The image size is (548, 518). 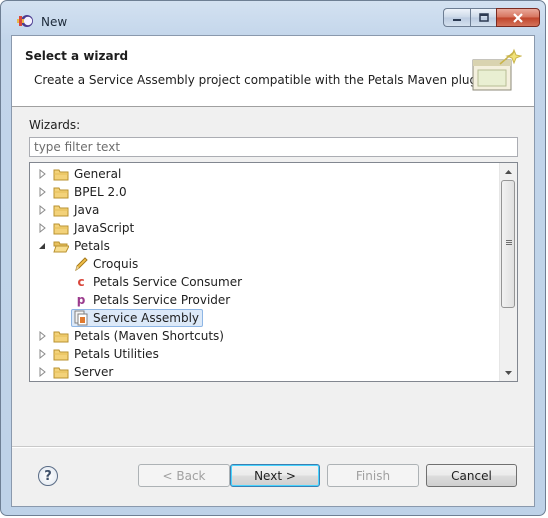 I want to click on help-button: ?, so click(x=48, y=476).